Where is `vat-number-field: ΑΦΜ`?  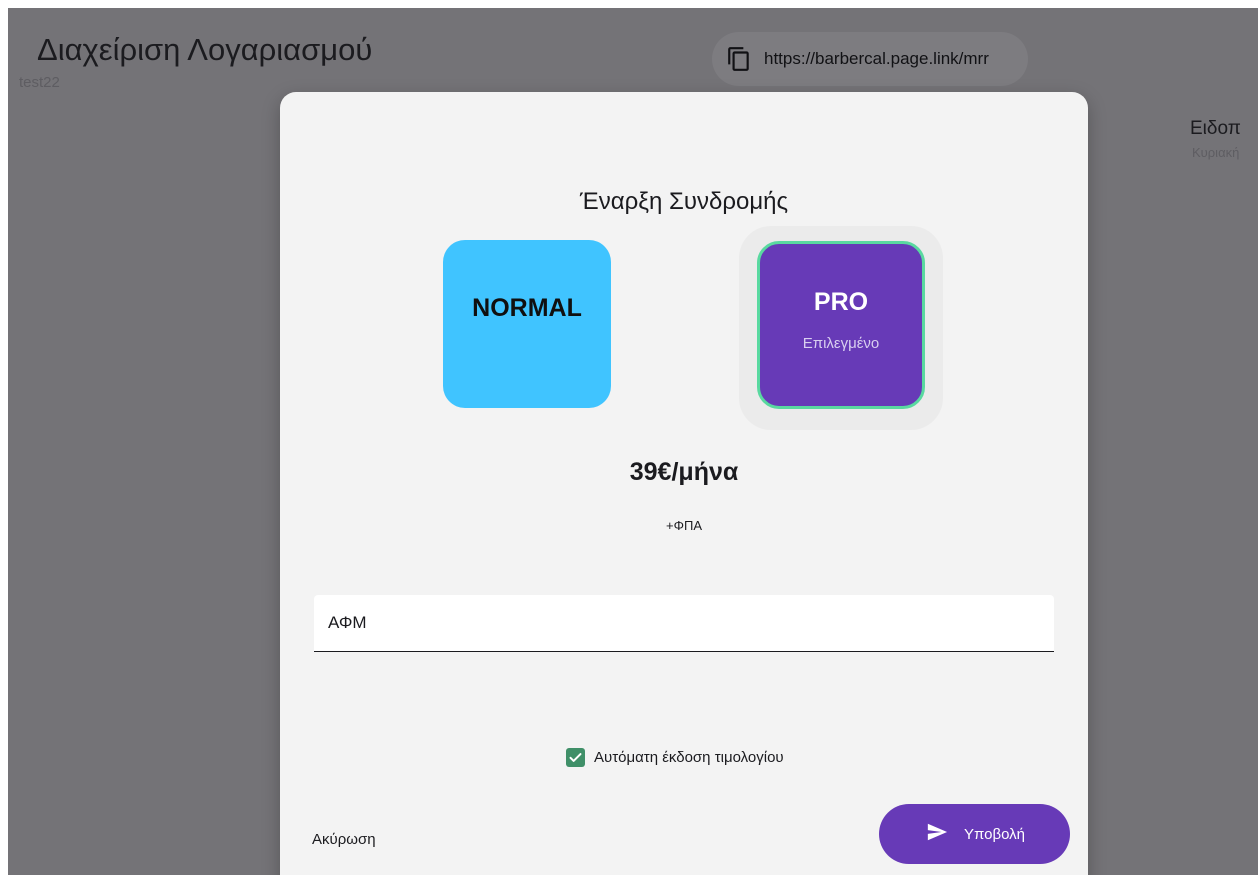 vat-number-field: ΑΦΜ is located at coordinates (684, 623).